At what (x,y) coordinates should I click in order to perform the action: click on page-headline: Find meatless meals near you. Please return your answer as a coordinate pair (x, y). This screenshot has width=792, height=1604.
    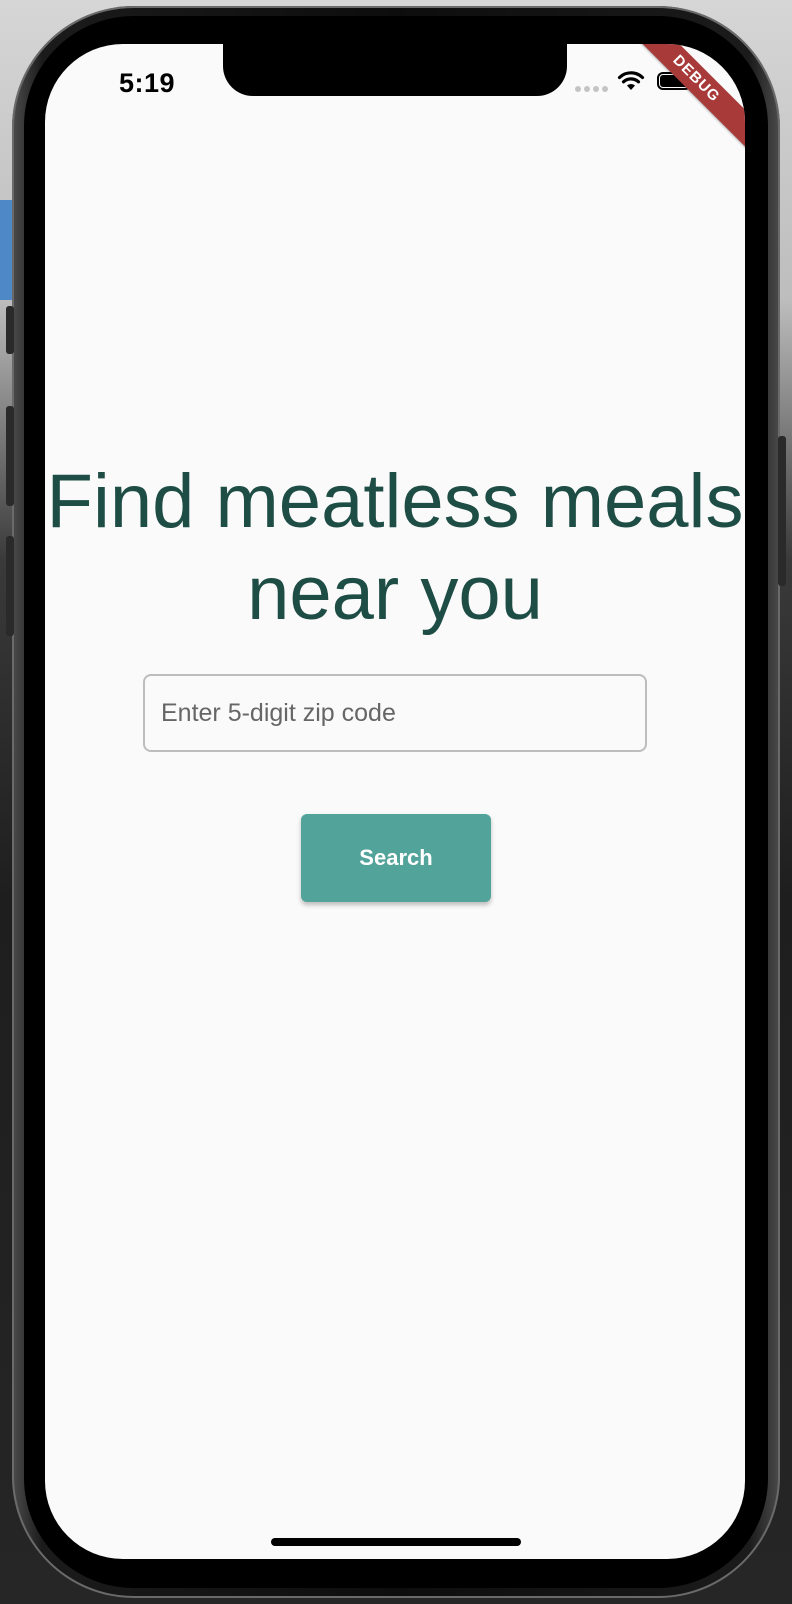
    Looking at the image, I should click on (395, 547).